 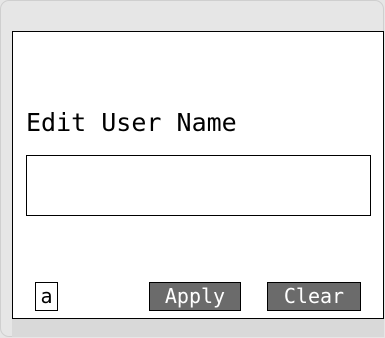 What do you see at coordinates (131, 122) in the screenshot?
I see `dialog-title: Edit User Name` at bounding box center [131, 122].